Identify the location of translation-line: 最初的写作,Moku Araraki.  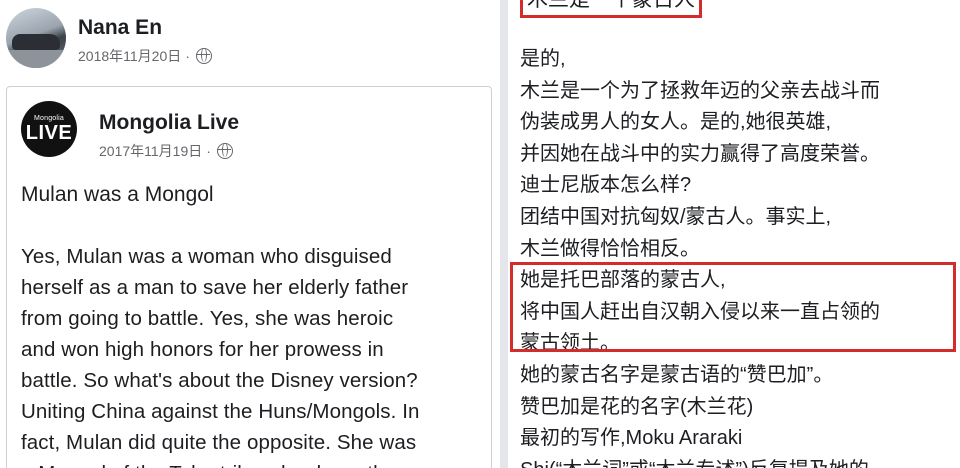
(631, 438).